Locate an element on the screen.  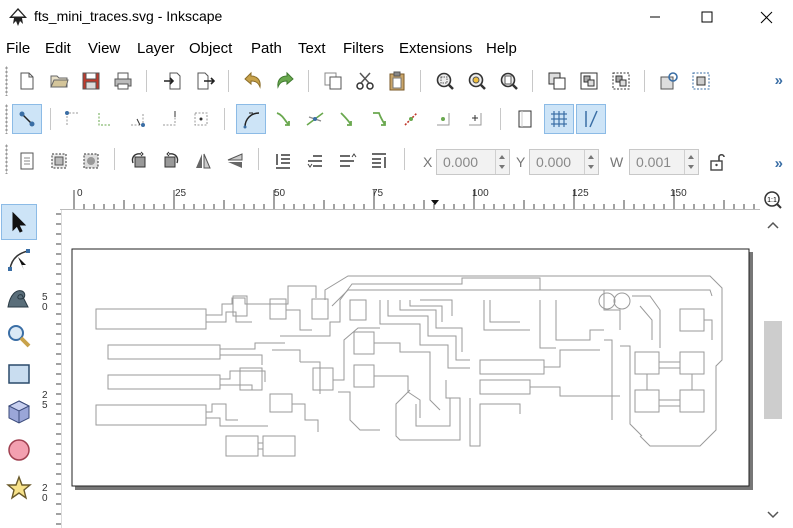
flip-vertical-button is located at coordinates (235, 161).